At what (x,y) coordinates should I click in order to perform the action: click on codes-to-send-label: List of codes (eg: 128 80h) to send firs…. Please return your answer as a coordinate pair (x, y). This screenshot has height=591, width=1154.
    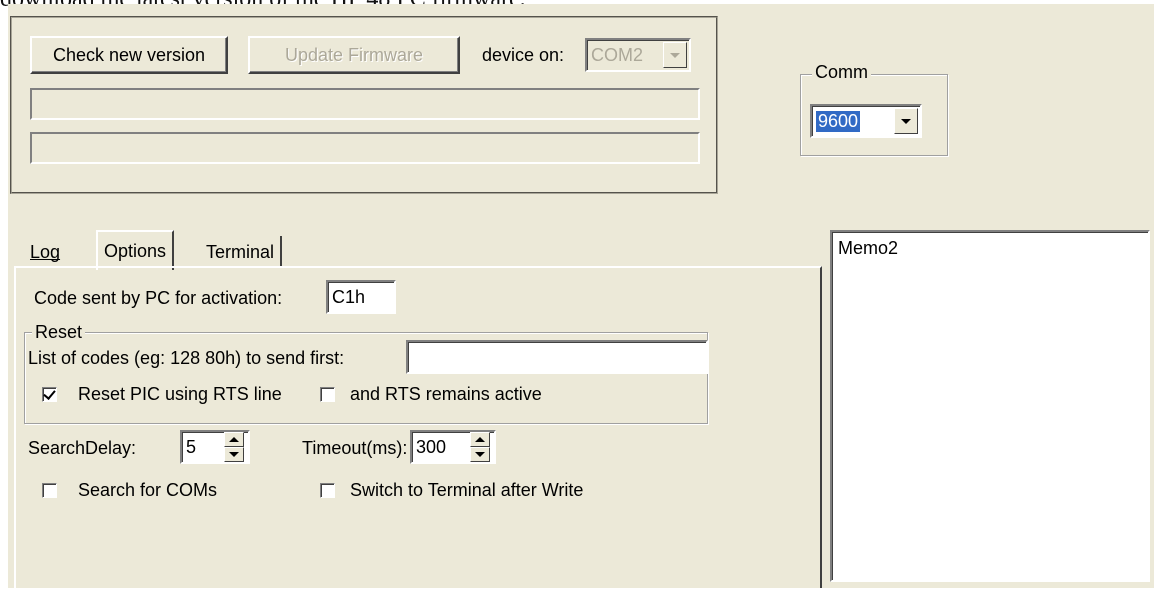
    Looking at the image, I should click on (186, 358).